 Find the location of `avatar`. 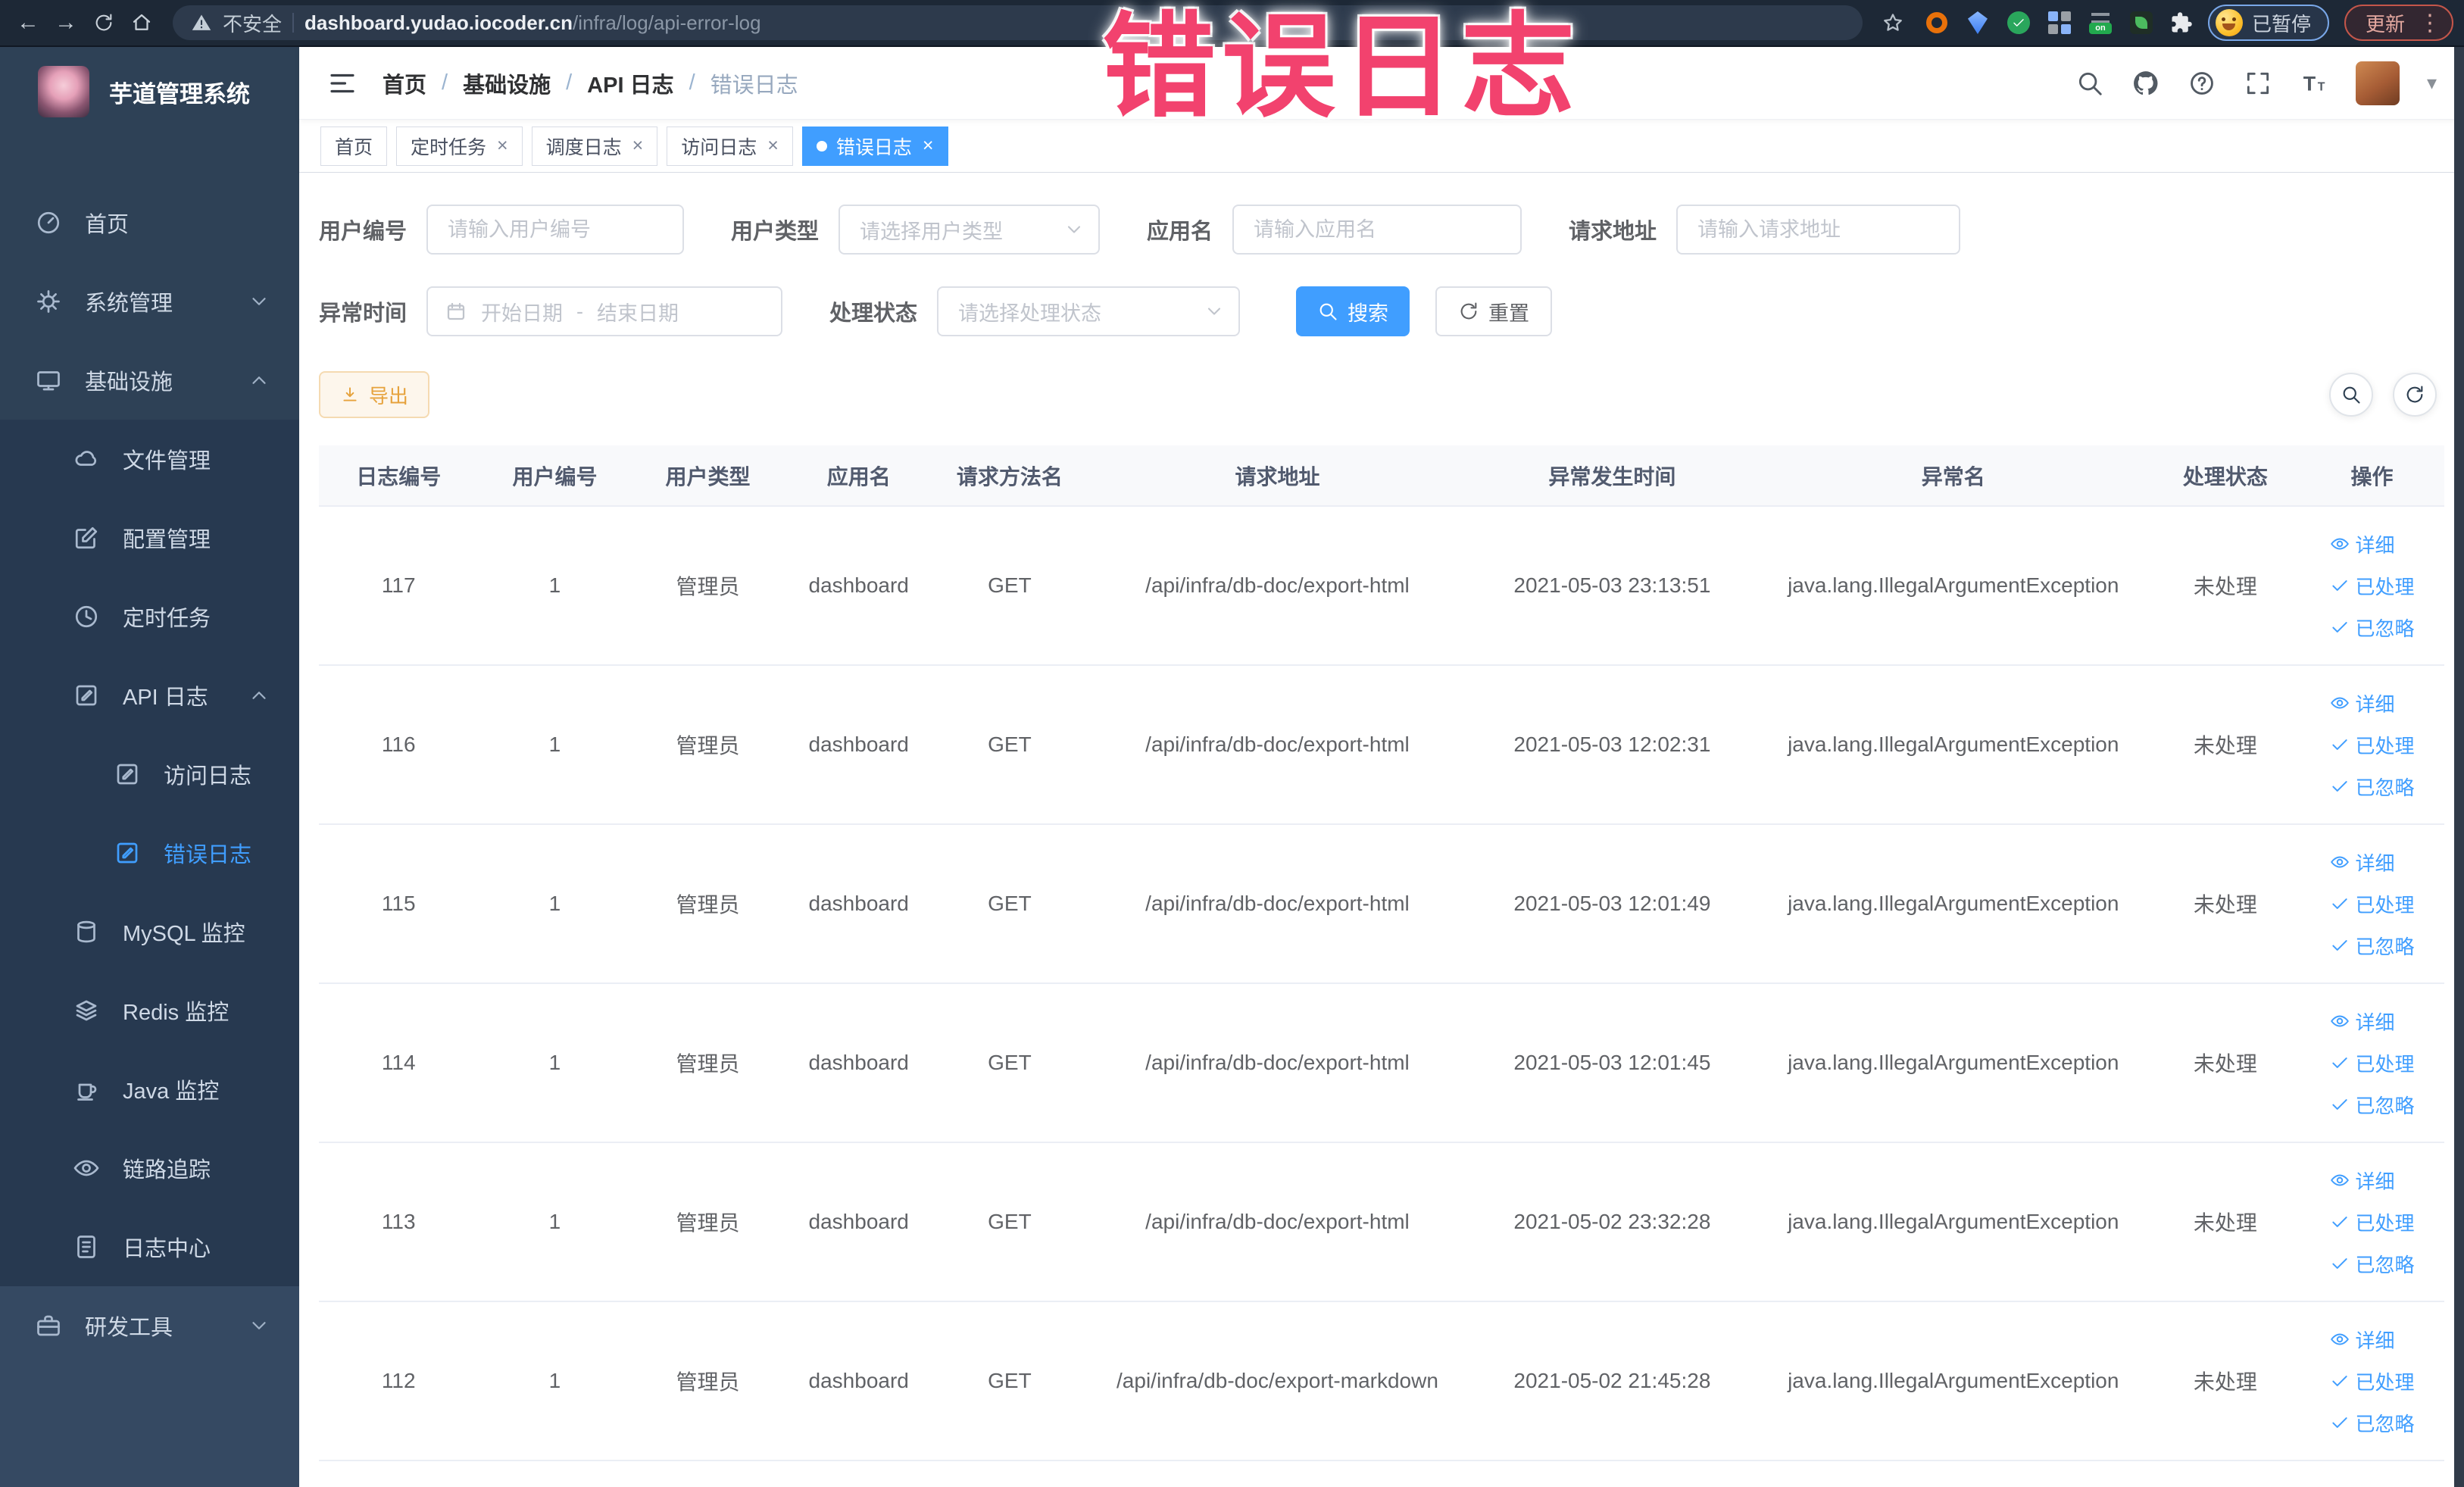

avatar is located at coordinates (2377, 83).